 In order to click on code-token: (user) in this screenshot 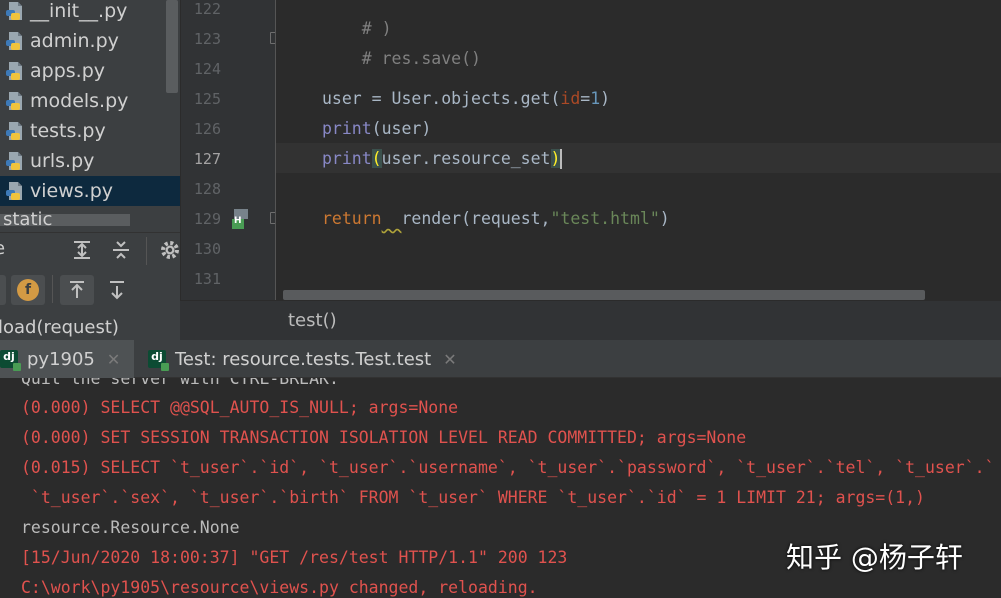, I will do `click(401, 128)`.